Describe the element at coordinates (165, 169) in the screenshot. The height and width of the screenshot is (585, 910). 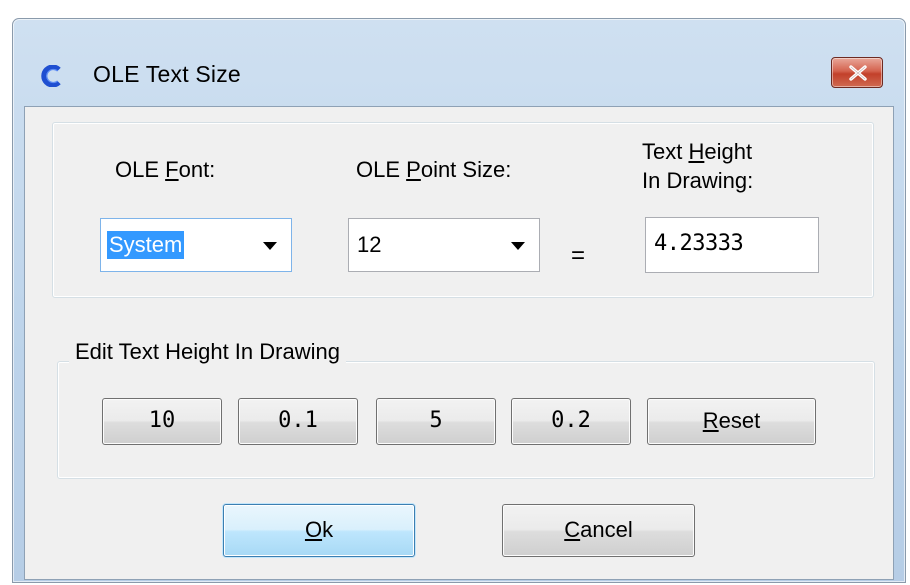
I see `ole-font-label: OLE Font:` at that location.